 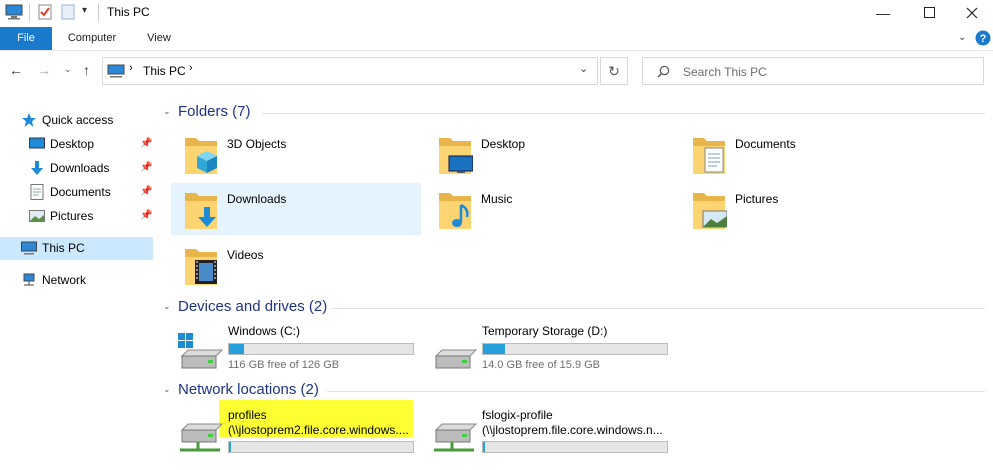 What do you see at coordinates (201, 156) in the screenshot?
I see `3d-objects-folder-icon` at bounding box center [201, 156].